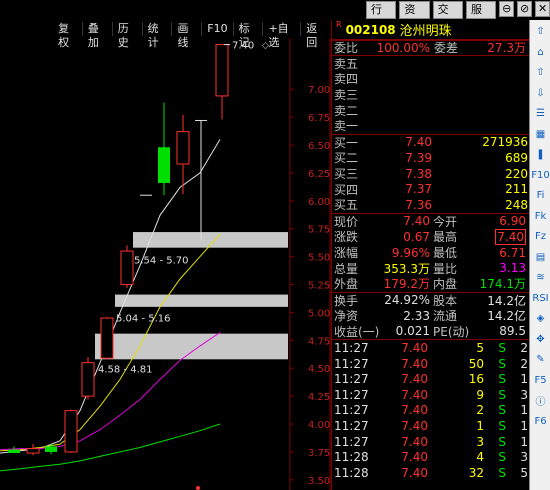  Describe the element at coordinates (416, 236) in the screenshot. I see `stat-value: 0.67` at that location.